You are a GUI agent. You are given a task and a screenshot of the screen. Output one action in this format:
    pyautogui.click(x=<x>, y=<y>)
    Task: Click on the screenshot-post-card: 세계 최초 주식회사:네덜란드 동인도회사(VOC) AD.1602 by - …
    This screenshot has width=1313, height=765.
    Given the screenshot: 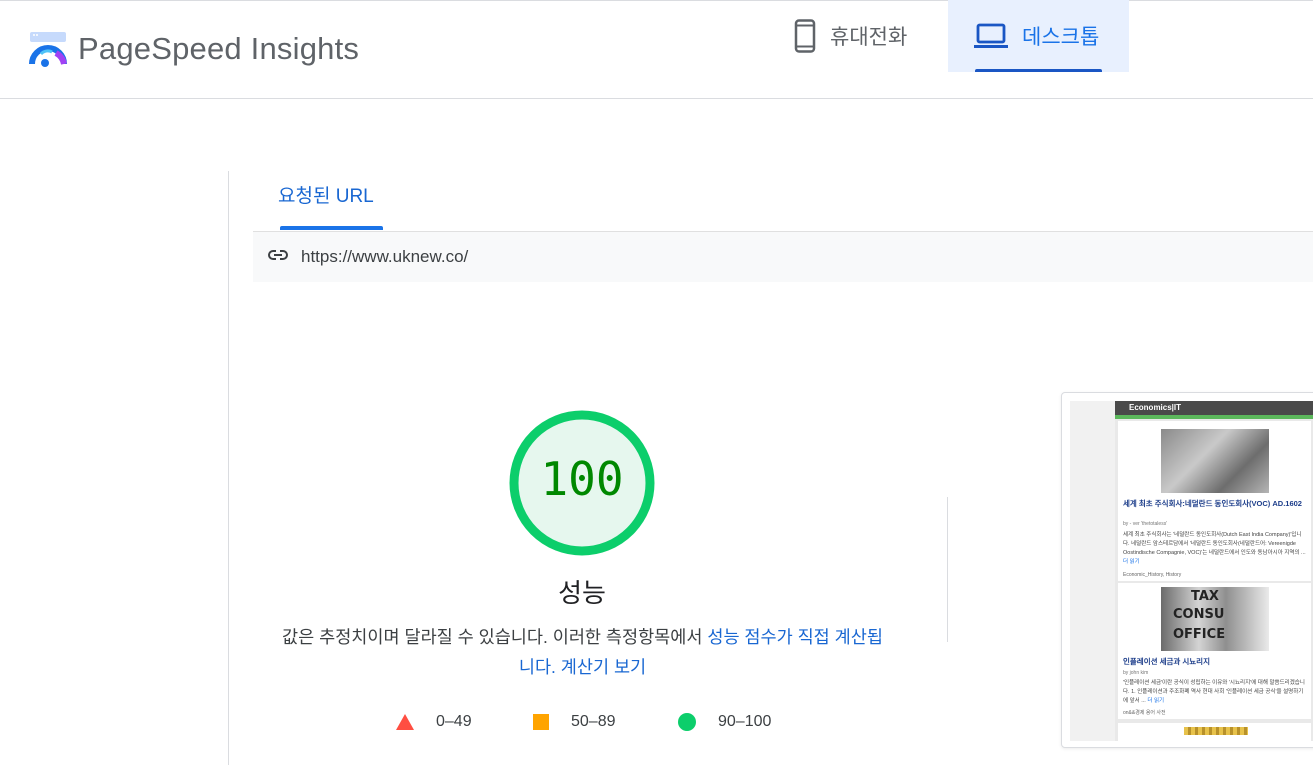 What is the action you would take?
    pyautogui.click(x=1214, y=501)
    